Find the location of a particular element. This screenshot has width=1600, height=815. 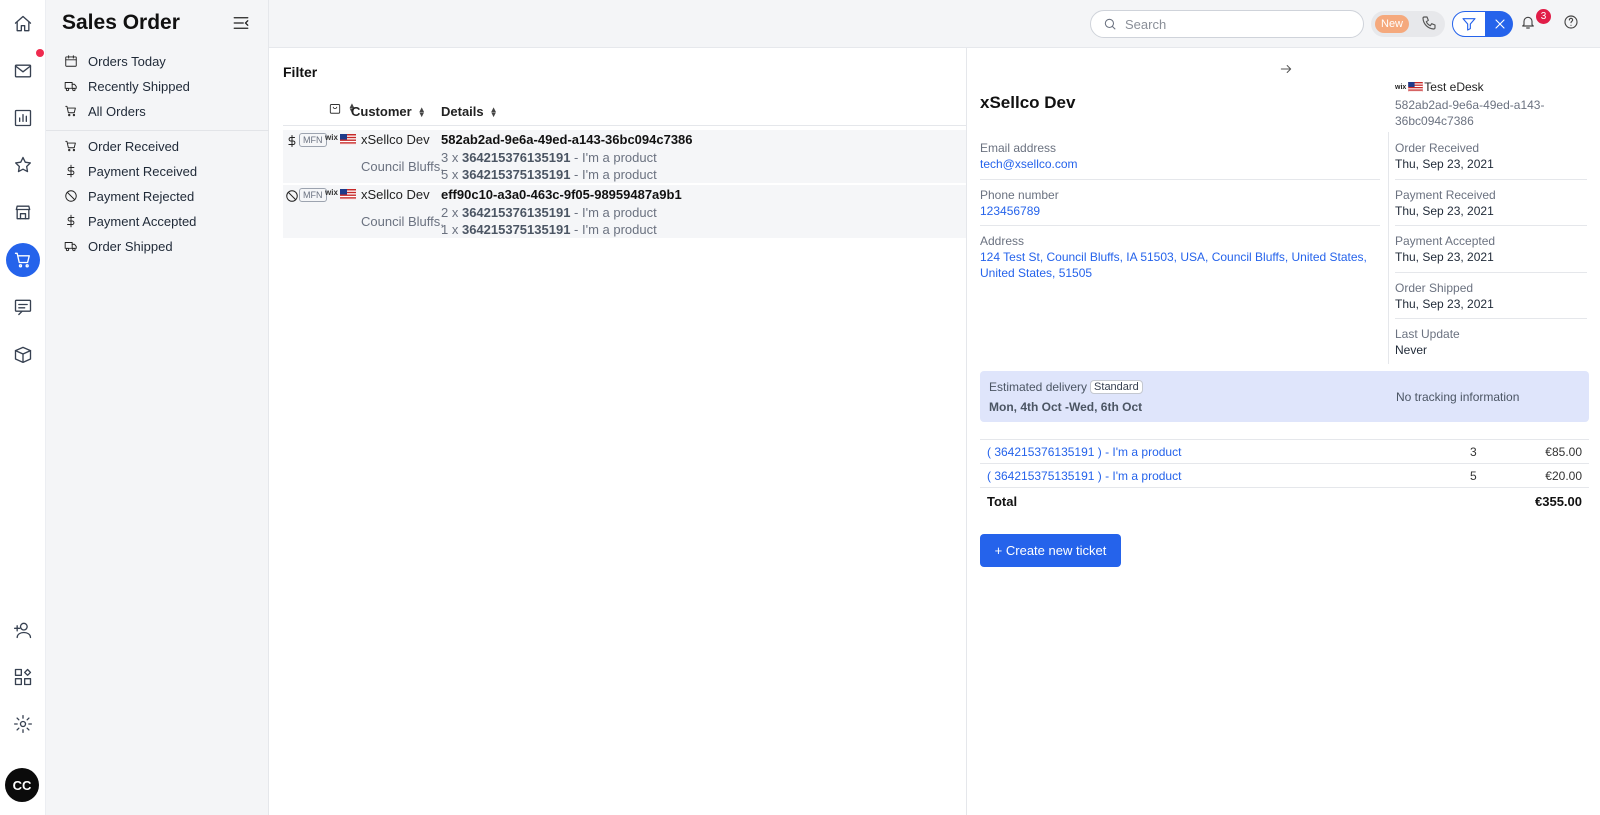

timeline-label: Payment Accepted is located at coordinates (1445, 241).